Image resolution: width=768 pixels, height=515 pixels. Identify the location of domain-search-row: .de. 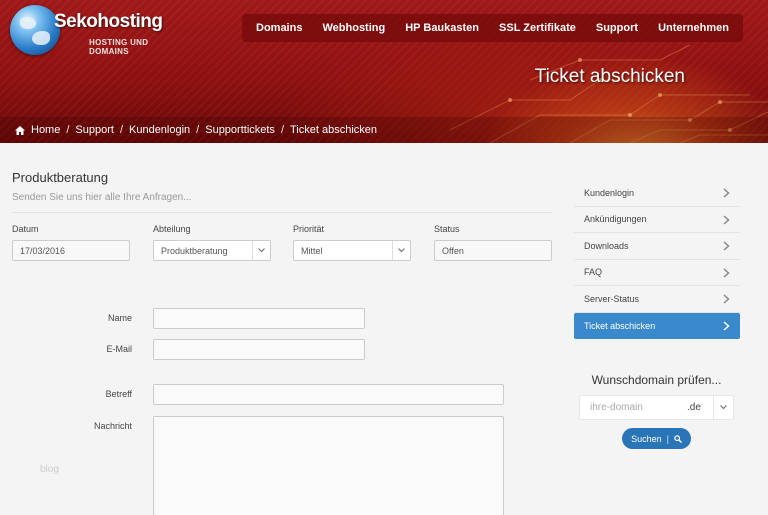
(656, 407).